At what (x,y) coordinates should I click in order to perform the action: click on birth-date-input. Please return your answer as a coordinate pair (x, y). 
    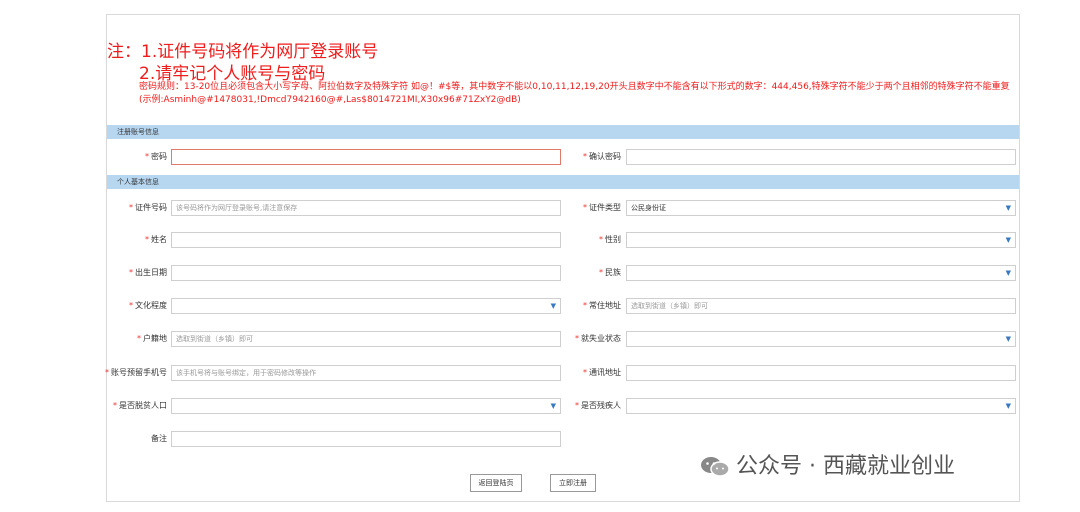
    Looking at the image, I should click on (366, 273).